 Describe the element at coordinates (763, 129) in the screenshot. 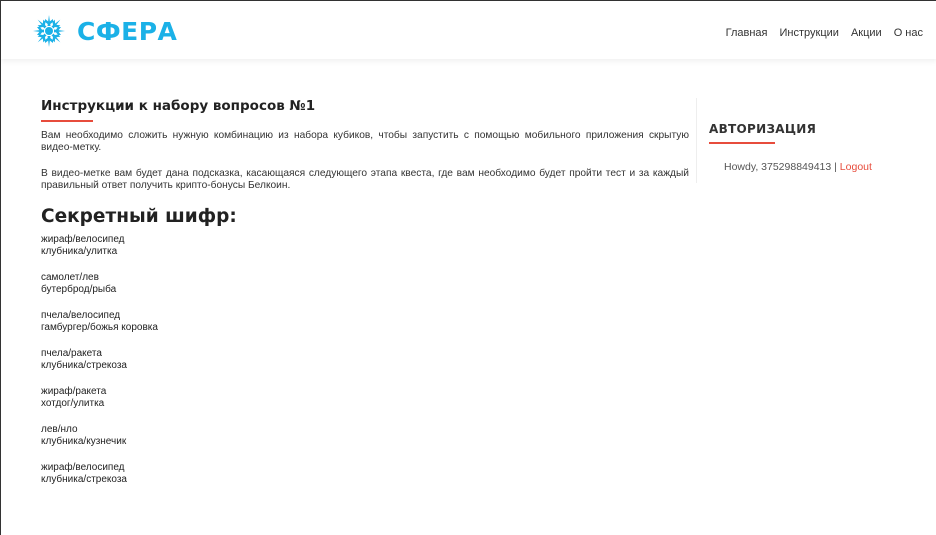

I see `sidebar-title: АВТОРИЗАЦИЯ` at that location.